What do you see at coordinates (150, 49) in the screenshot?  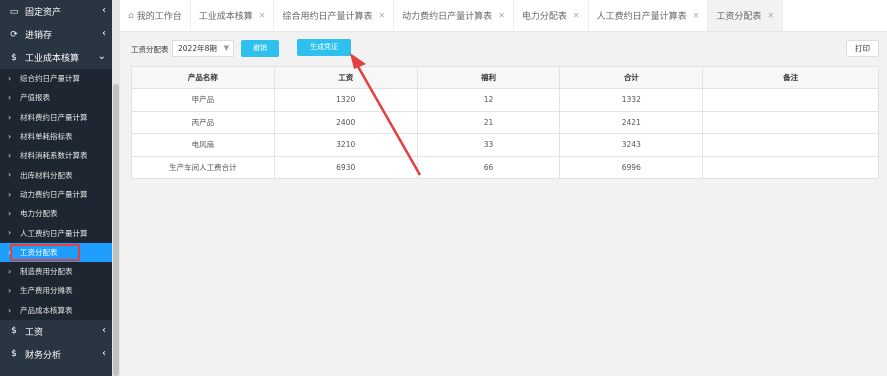 I see `report-label: 工资分配表` at bounding box center [150, 49].